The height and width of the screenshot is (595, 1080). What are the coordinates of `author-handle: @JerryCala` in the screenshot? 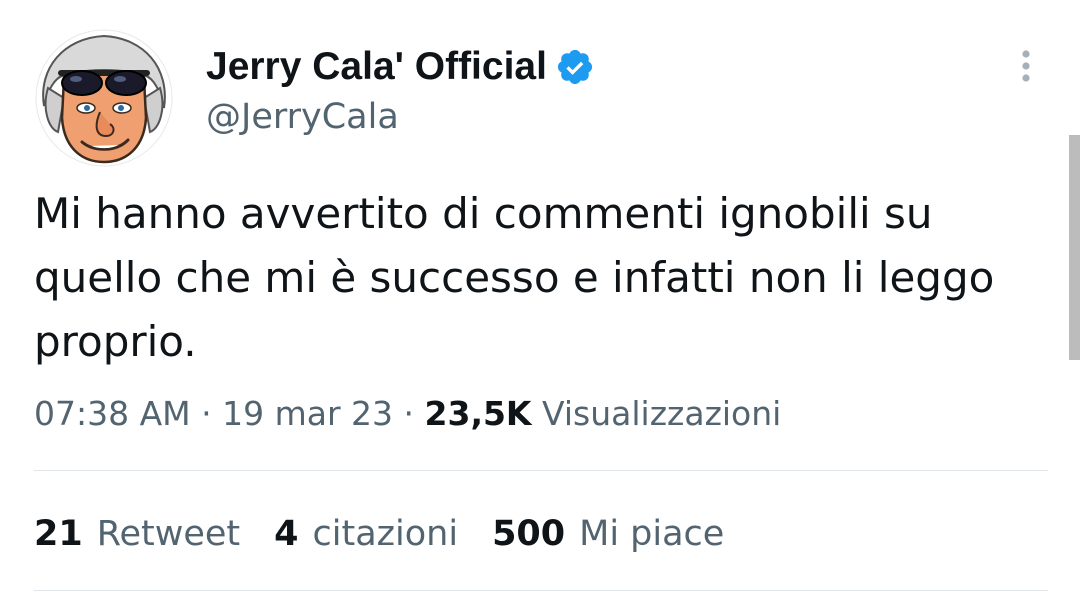 It's located at (302, 117).